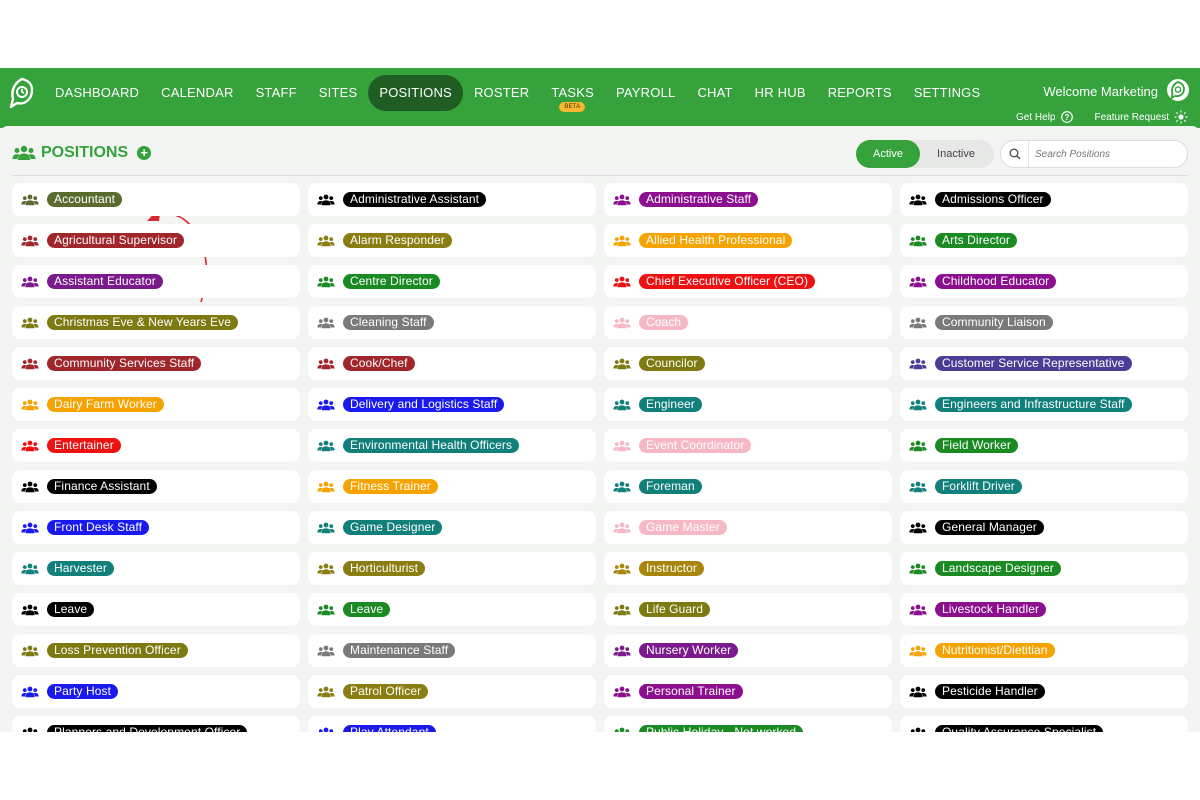 The image size is (1200, 800). Describe the element at coordinates (1015, 154) in the screenshot. I see `search-icon` at that location.